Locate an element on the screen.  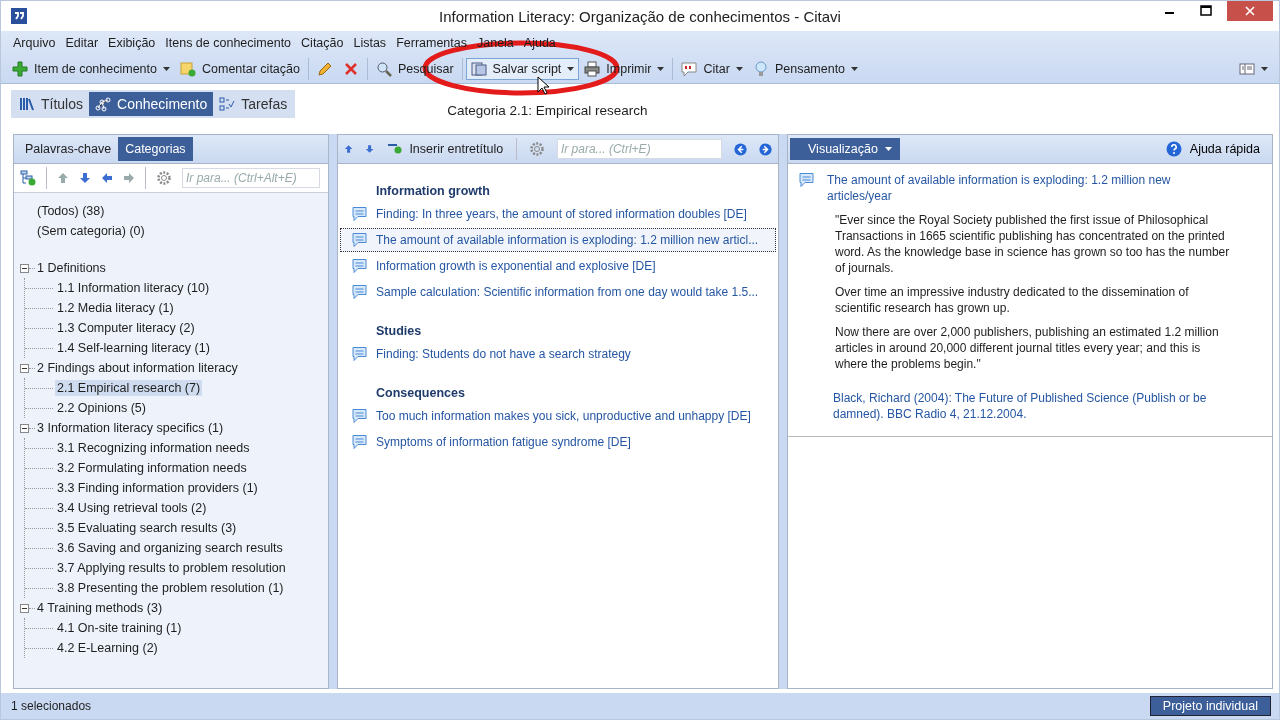
note-add-icon is located at coordinates (188, 69).